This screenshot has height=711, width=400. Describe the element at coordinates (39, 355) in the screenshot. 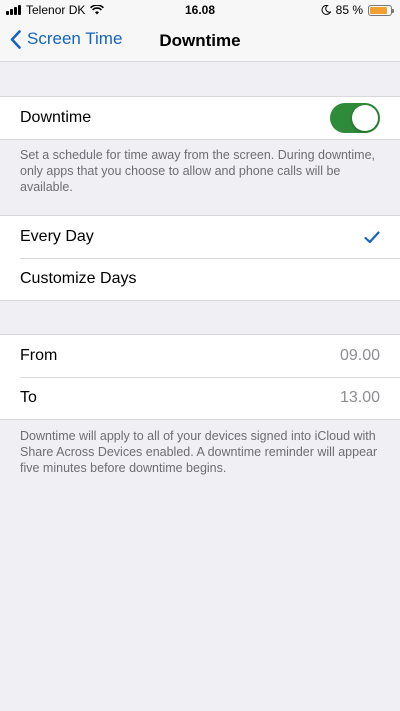

I see `from-label: From` at that location.